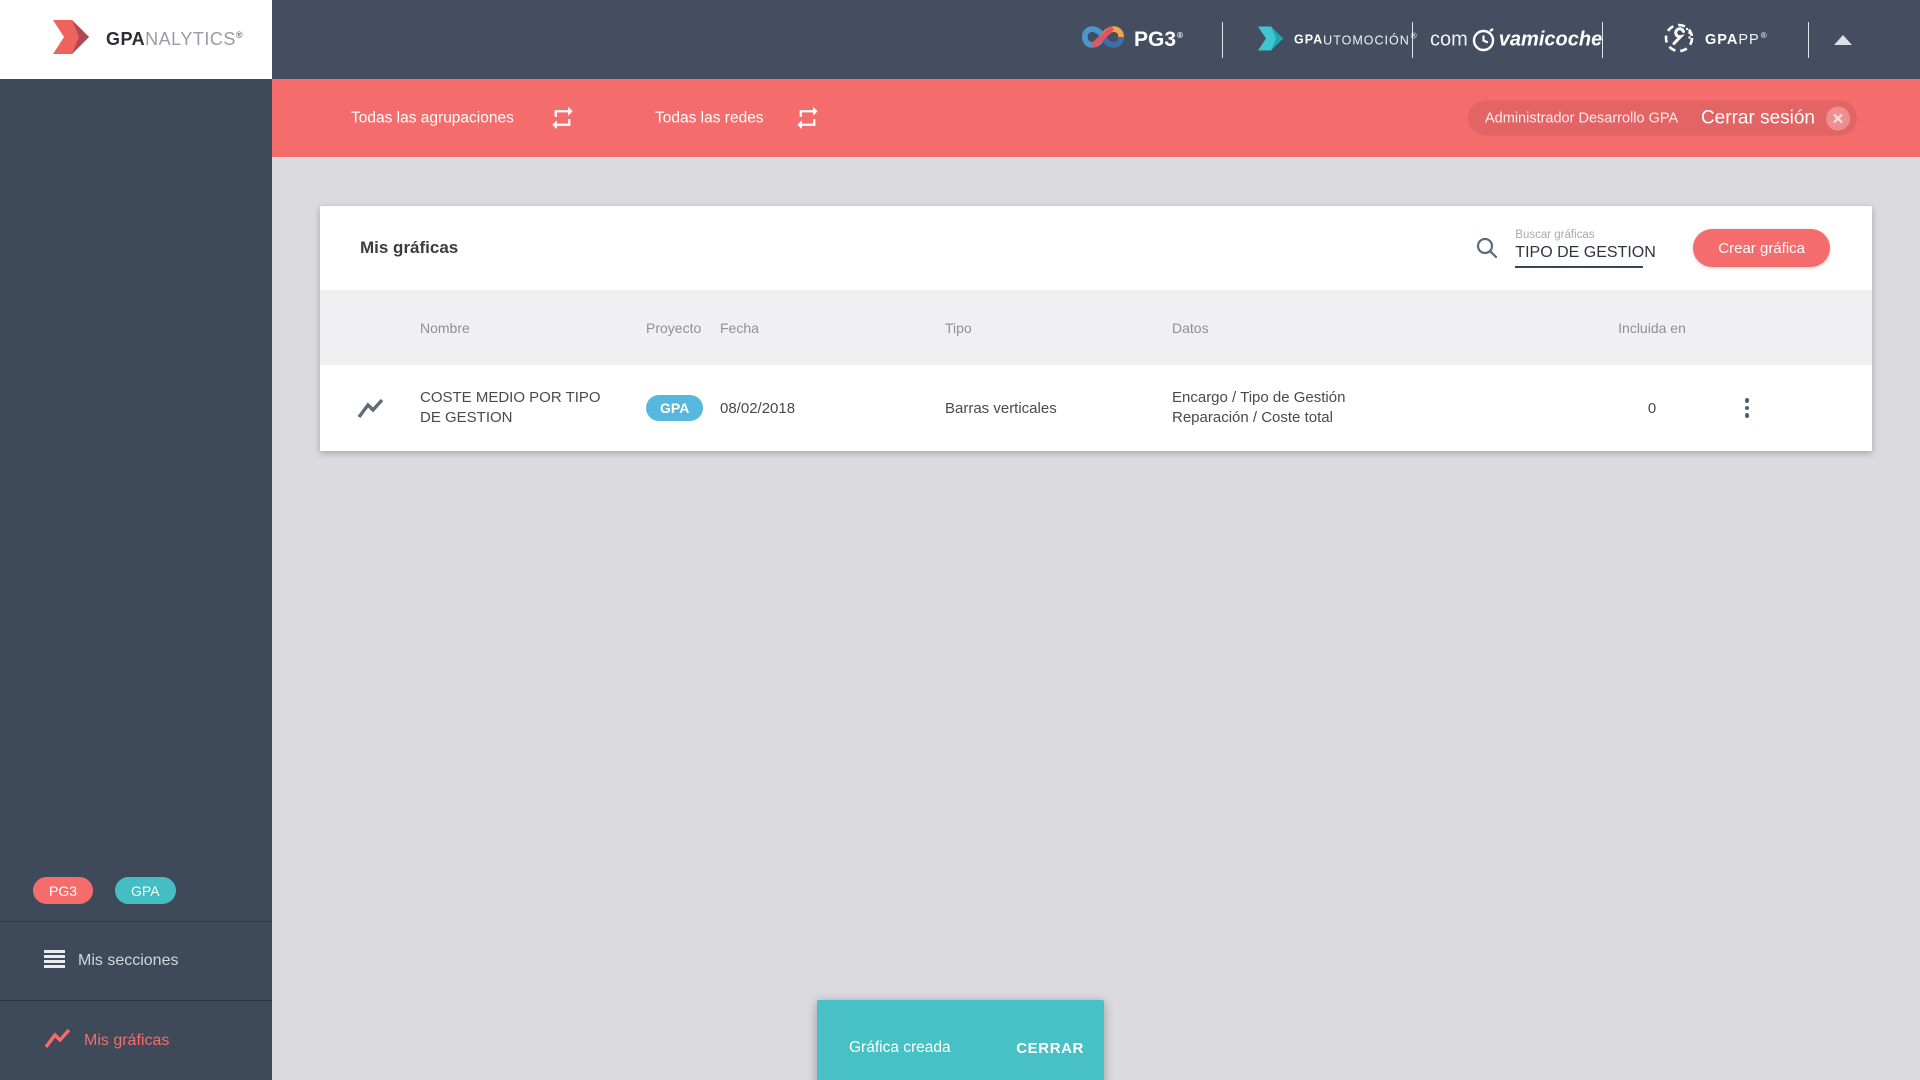  Describe the element at coordinates (145, 890) in the screenshot. I see `badge-gpa: GPA` at that location.